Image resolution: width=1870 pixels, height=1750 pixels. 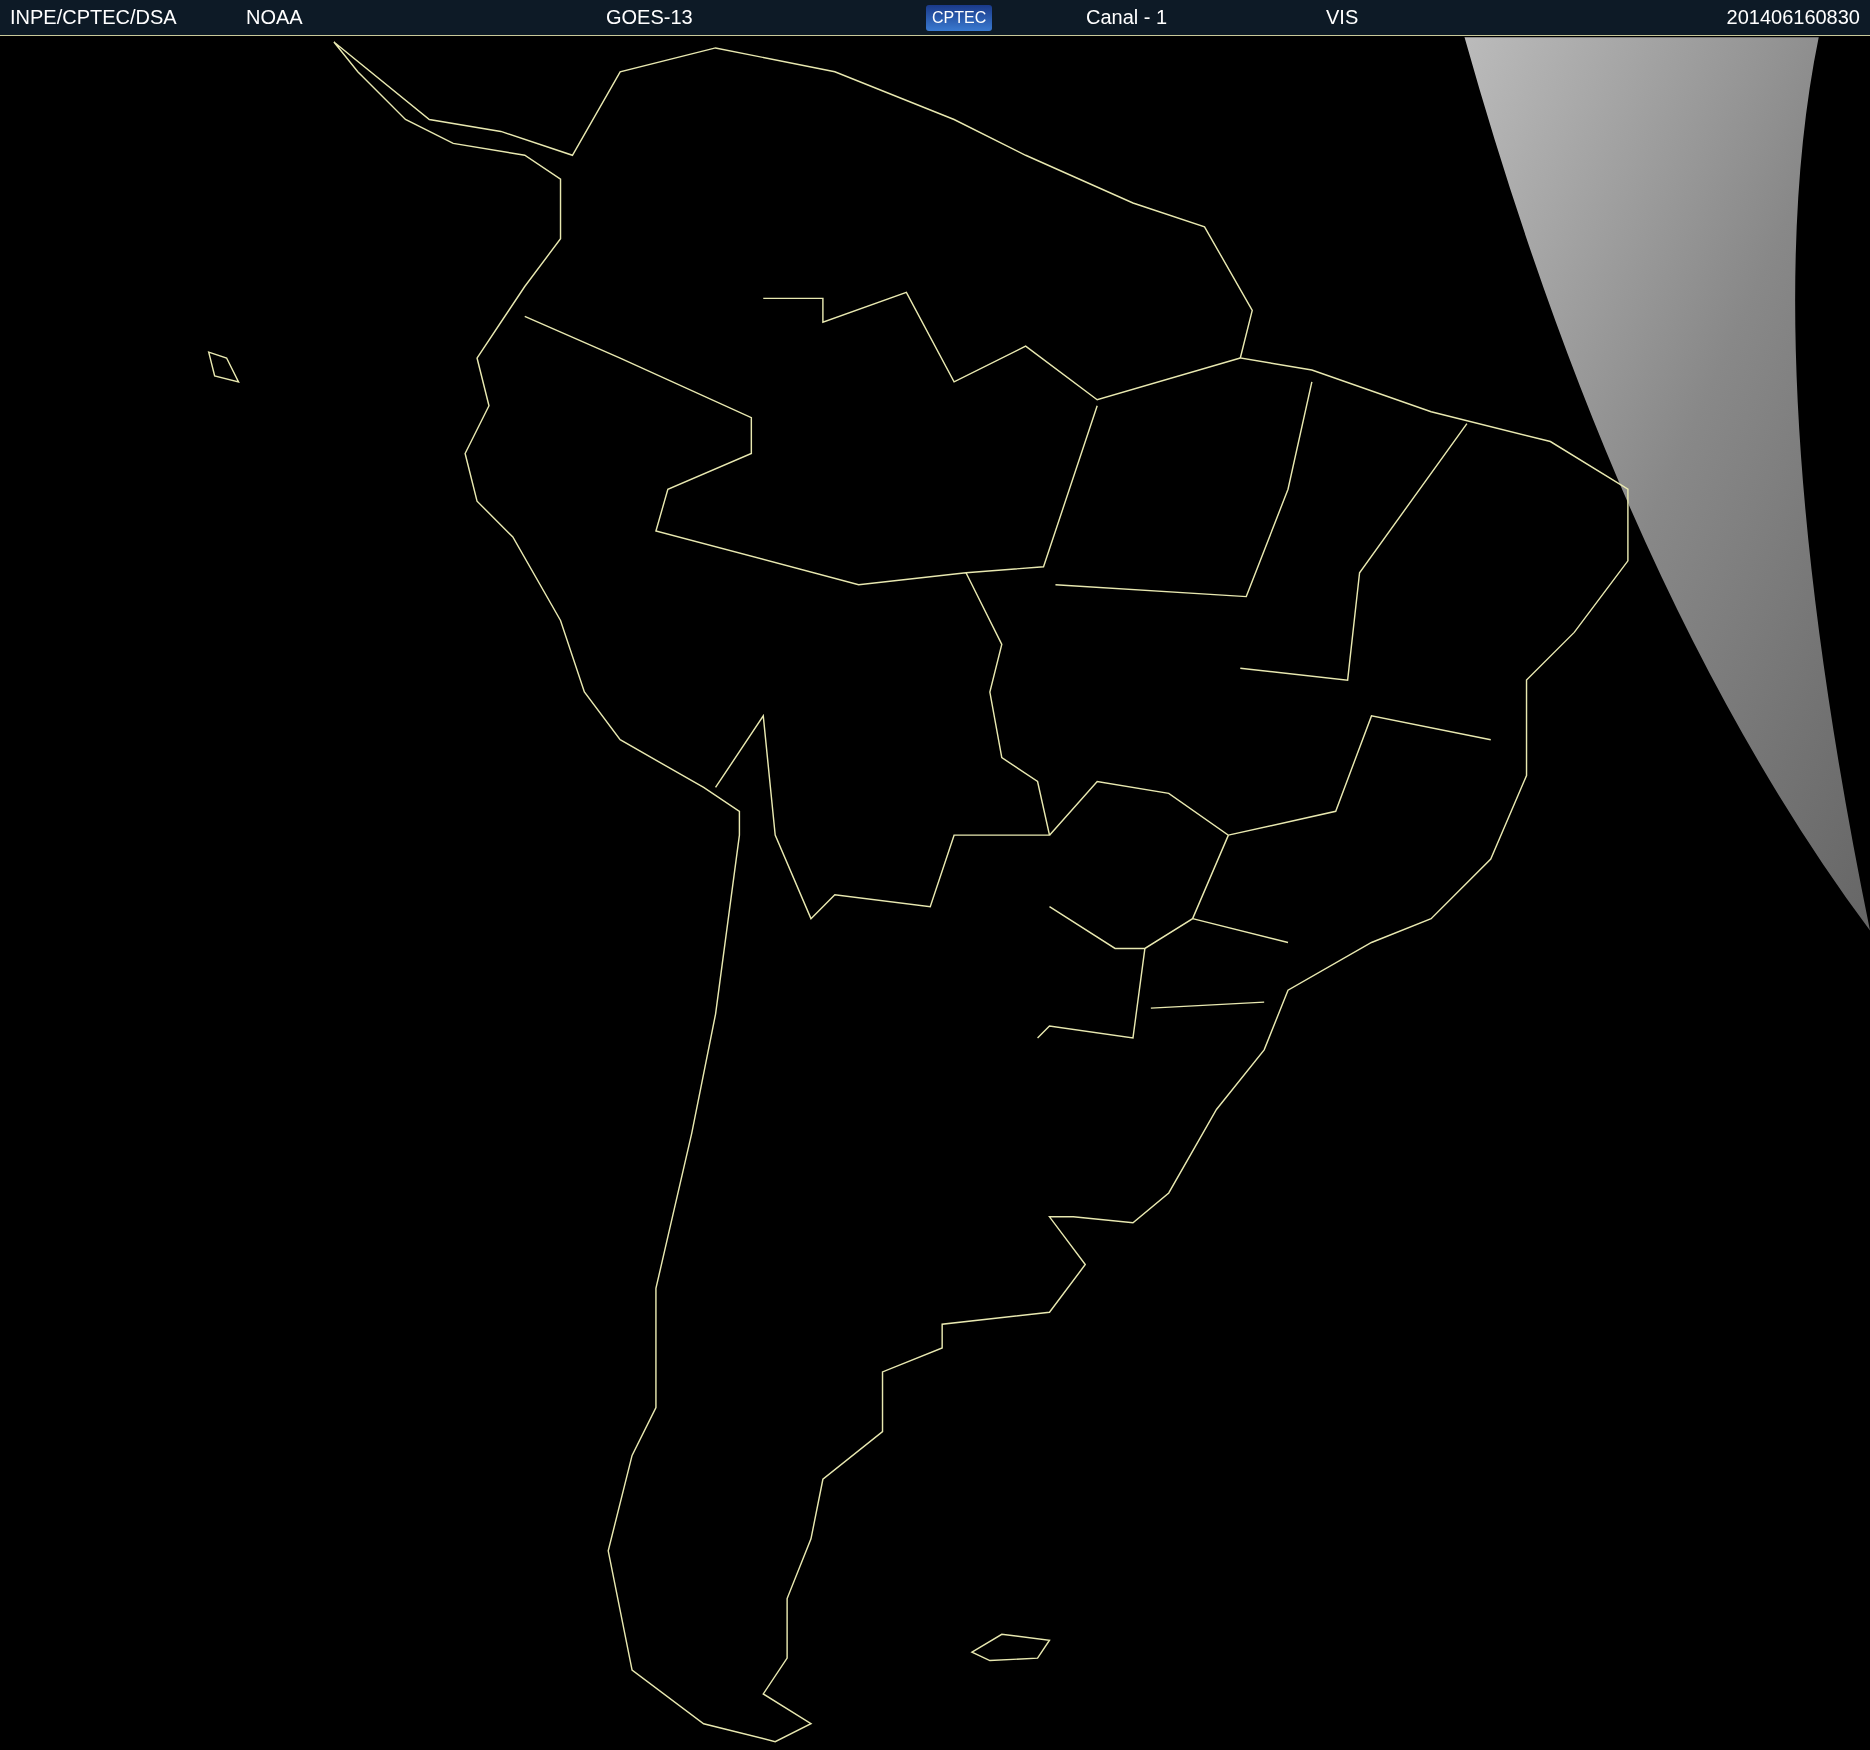 What do you see at coordinates (959, 17) in the screenshot?
I see `logo: CPTEC` at bounding box center [959, 17].